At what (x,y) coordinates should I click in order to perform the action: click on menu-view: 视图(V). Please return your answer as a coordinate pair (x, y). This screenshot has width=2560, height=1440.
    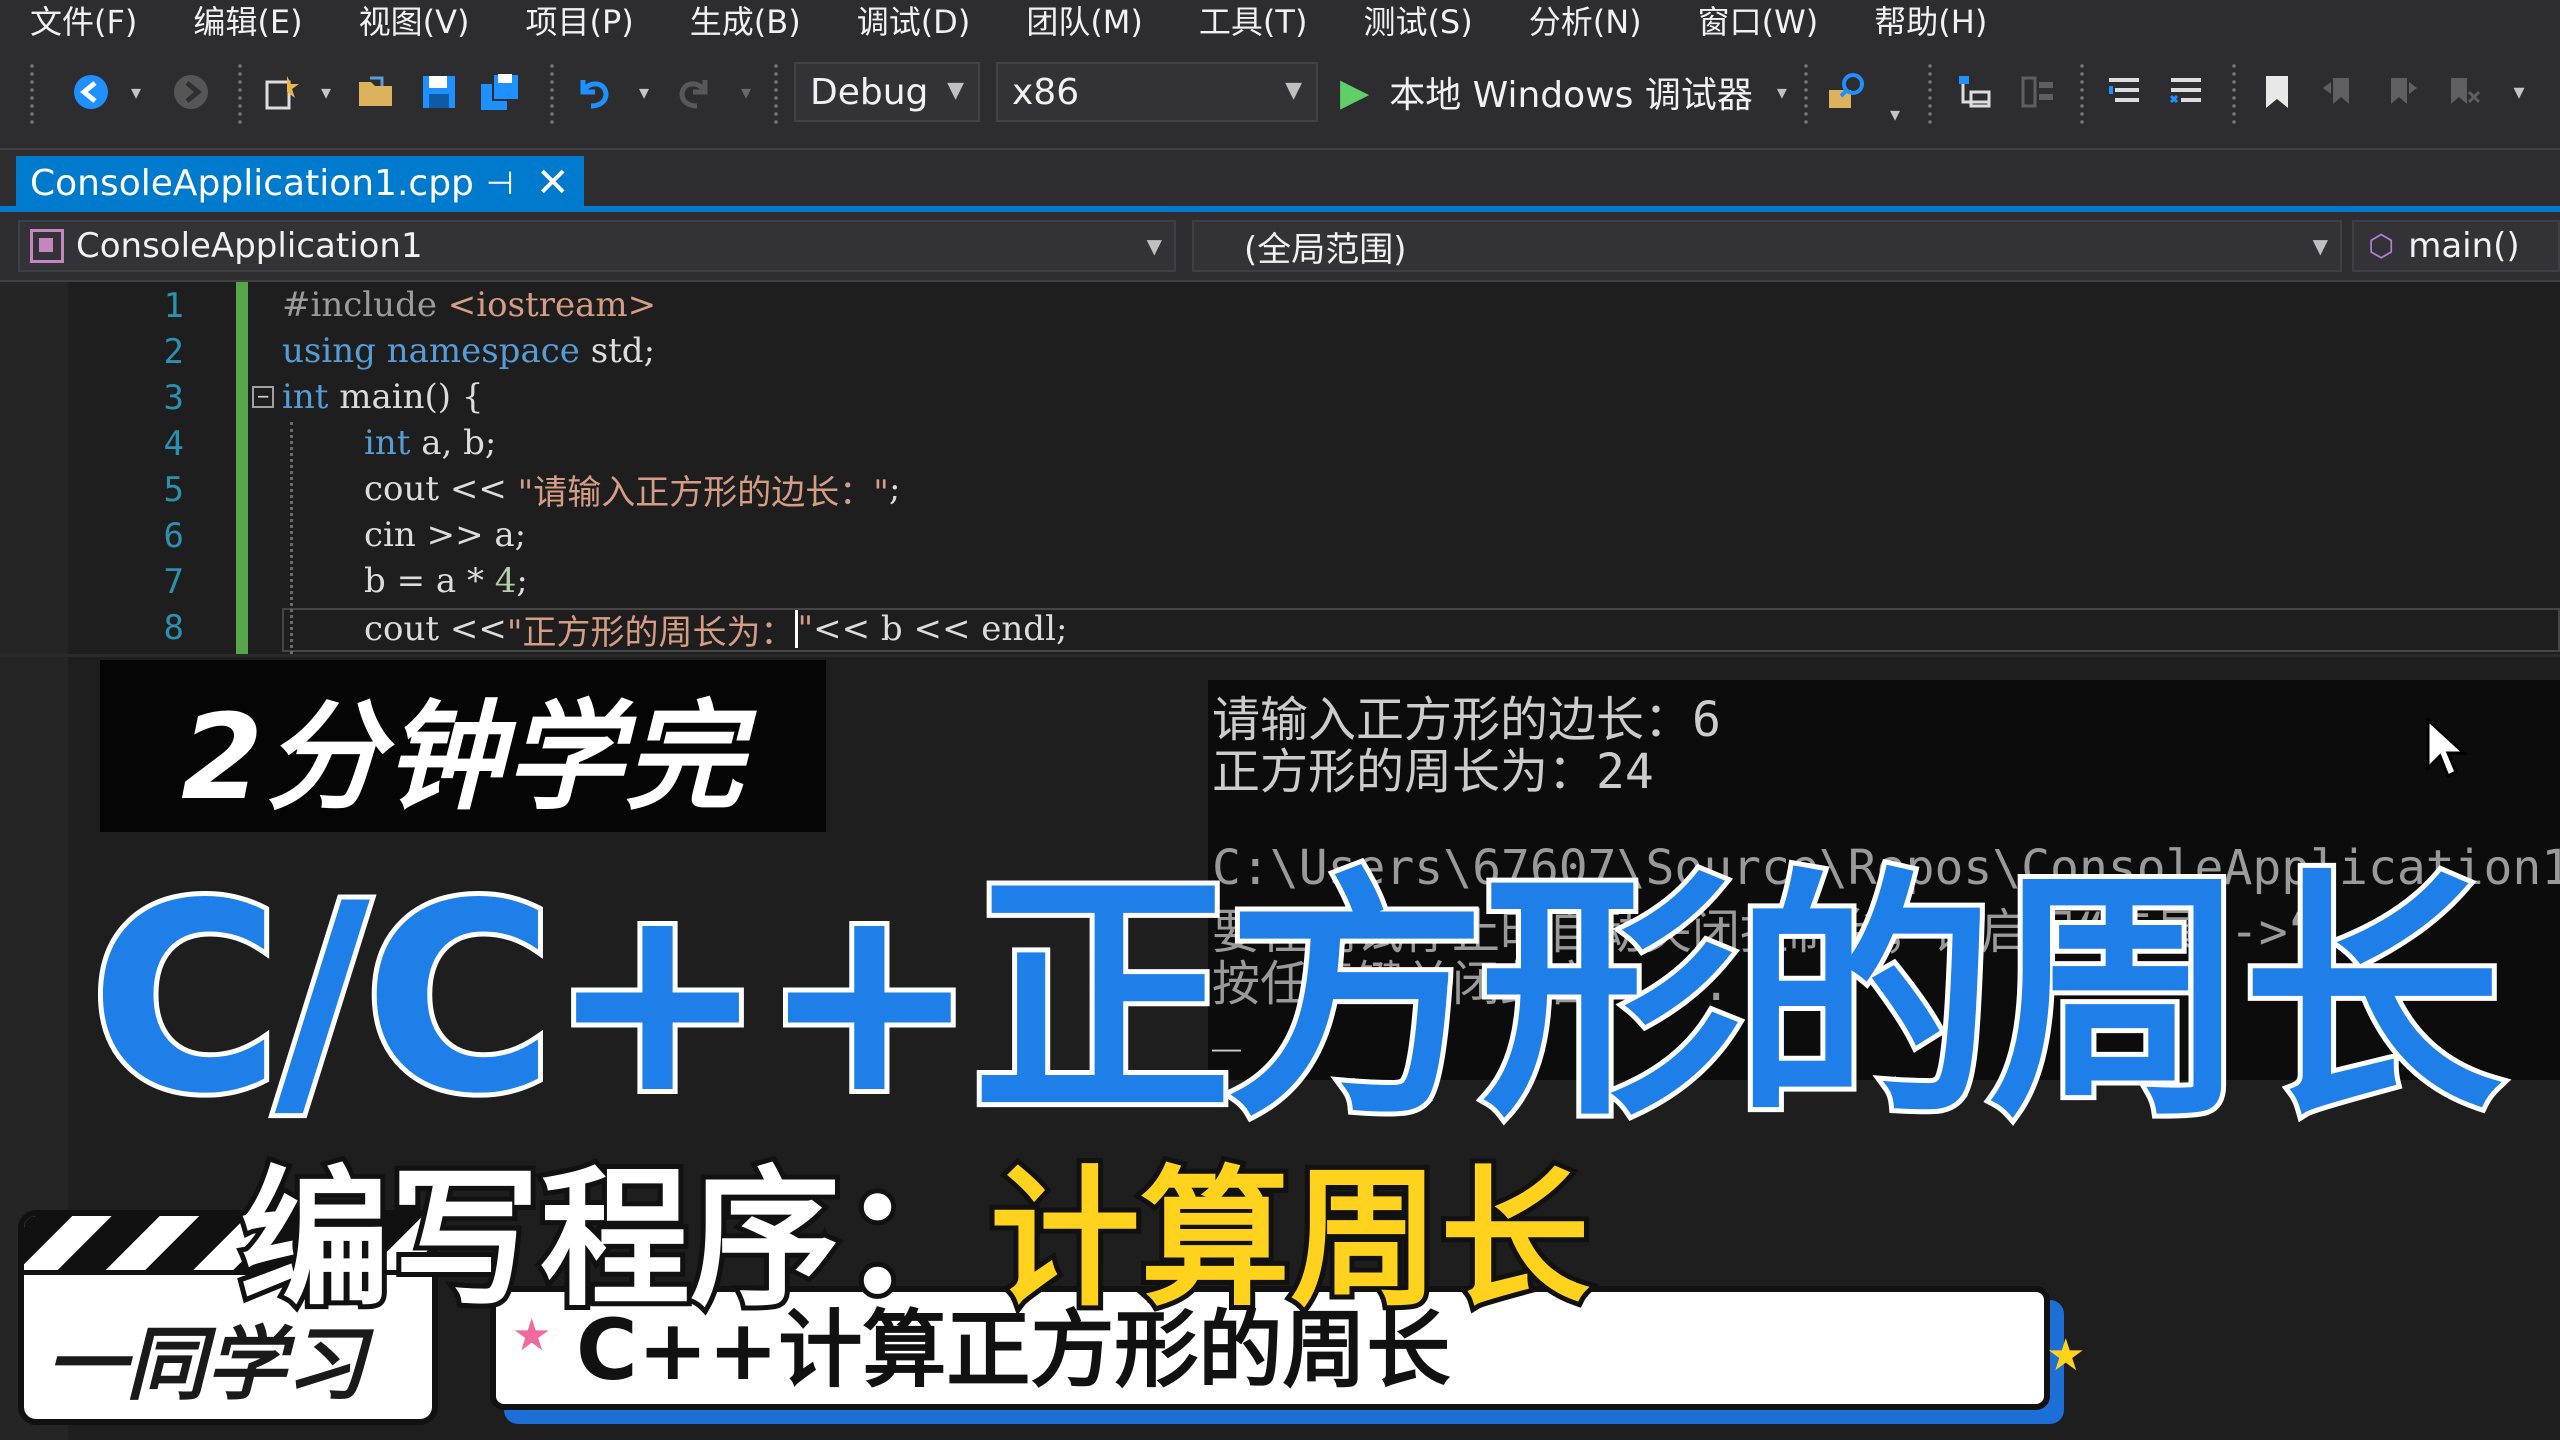
    Looking at the image, I should click on (412, 21).